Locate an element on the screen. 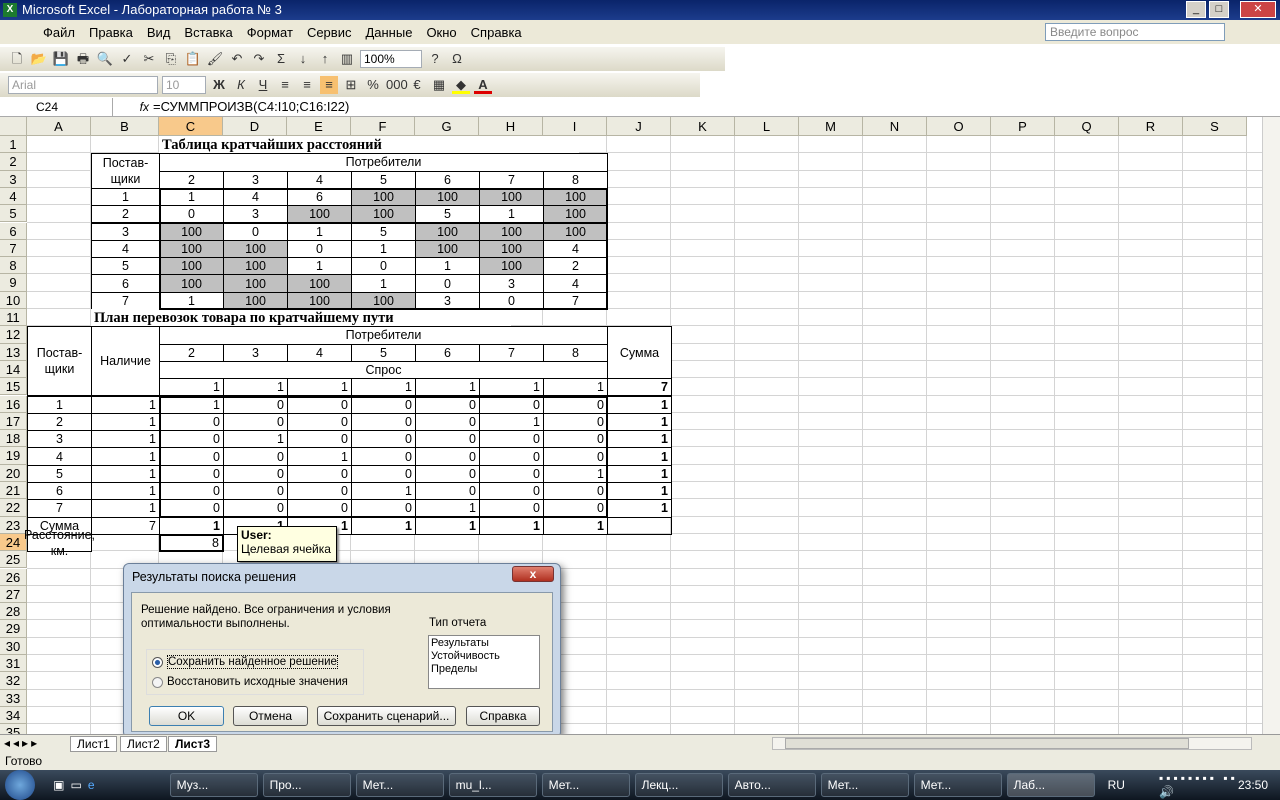  row-header-25: 25 is located at coordinates (13, 560).